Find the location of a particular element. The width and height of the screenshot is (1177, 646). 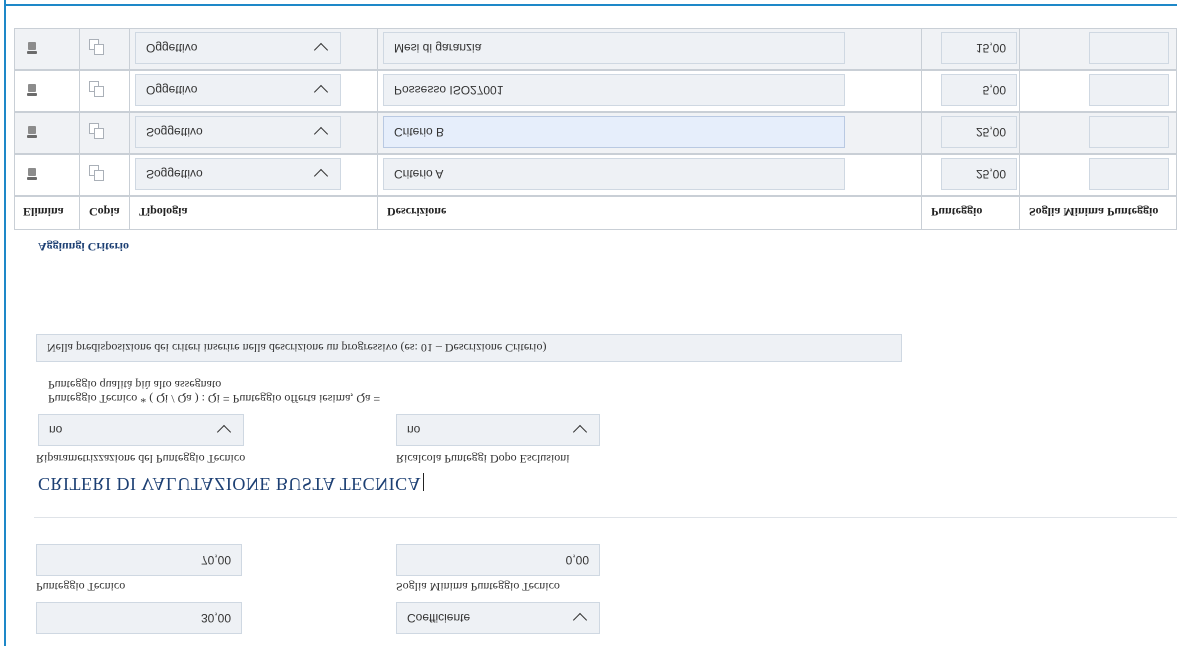

section-divider is located at coordinates (605, 517).